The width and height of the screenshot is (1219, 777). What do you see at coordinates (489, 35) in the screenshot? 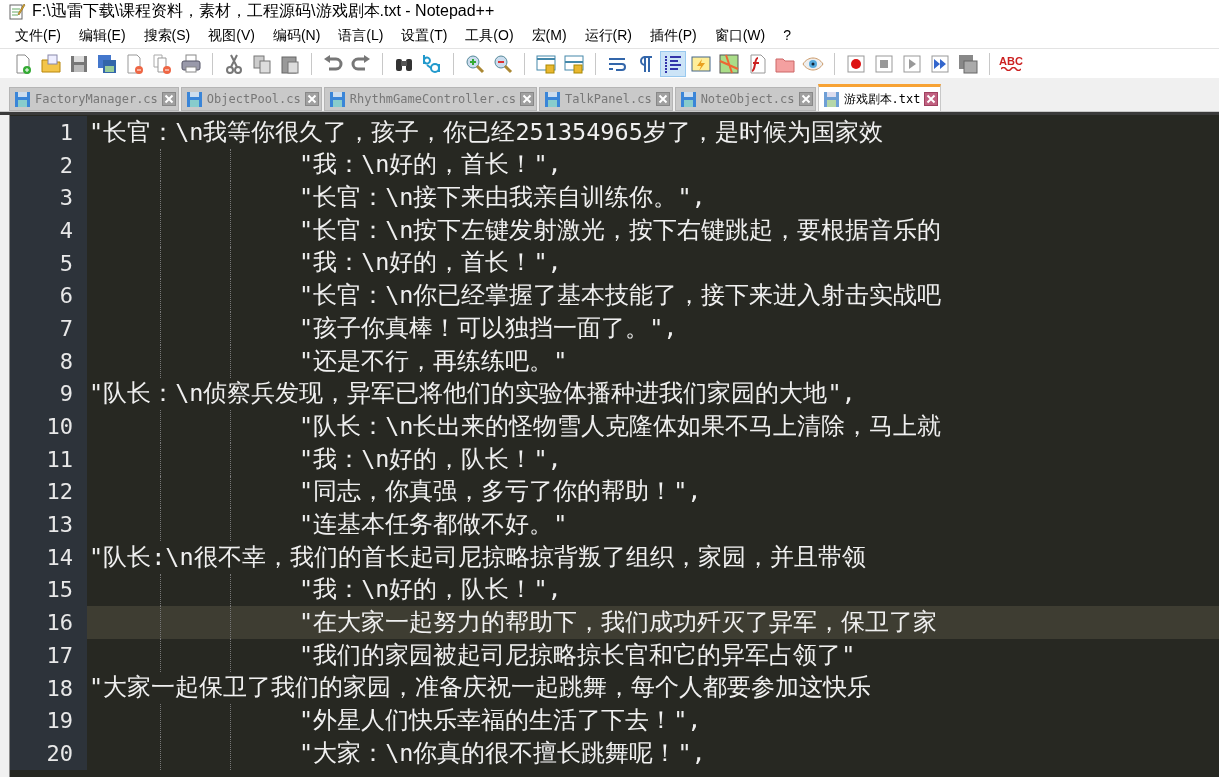
I see `menu-item: 工具(O)` at bounding box center [489, 35].